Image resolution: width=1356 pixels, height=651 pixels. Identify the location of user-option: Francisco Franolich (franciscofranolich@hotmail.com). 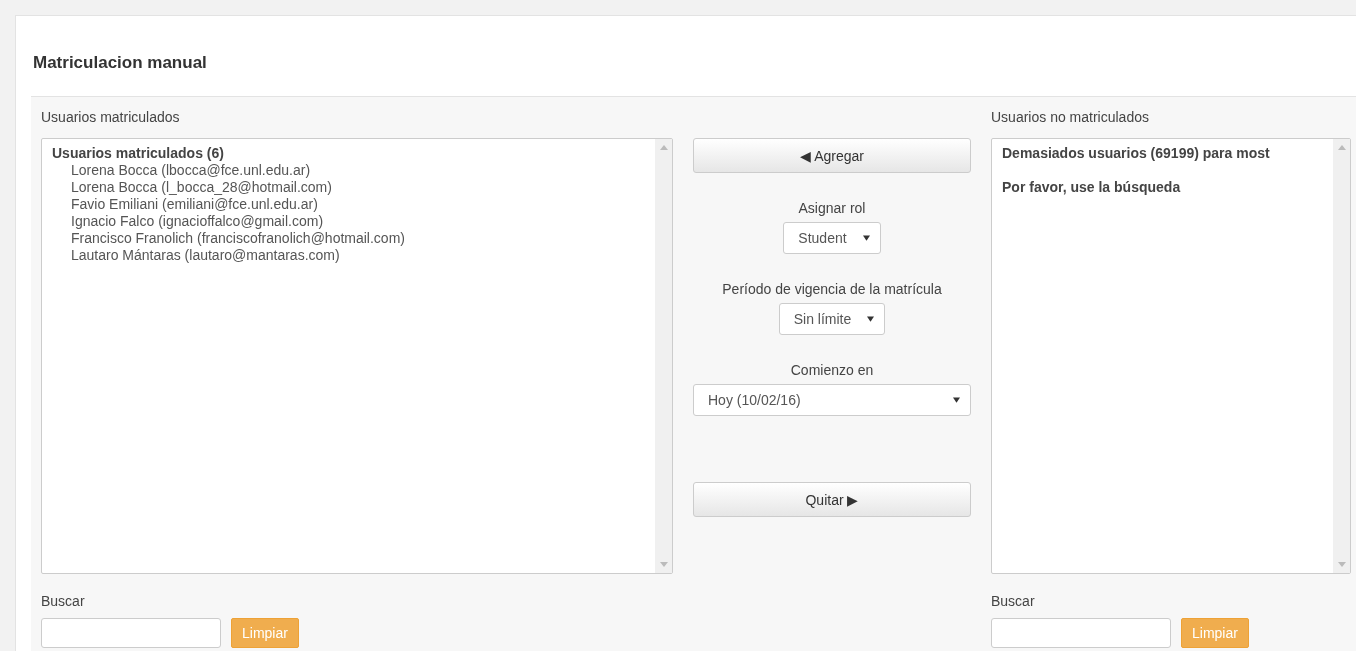
(348, 238).